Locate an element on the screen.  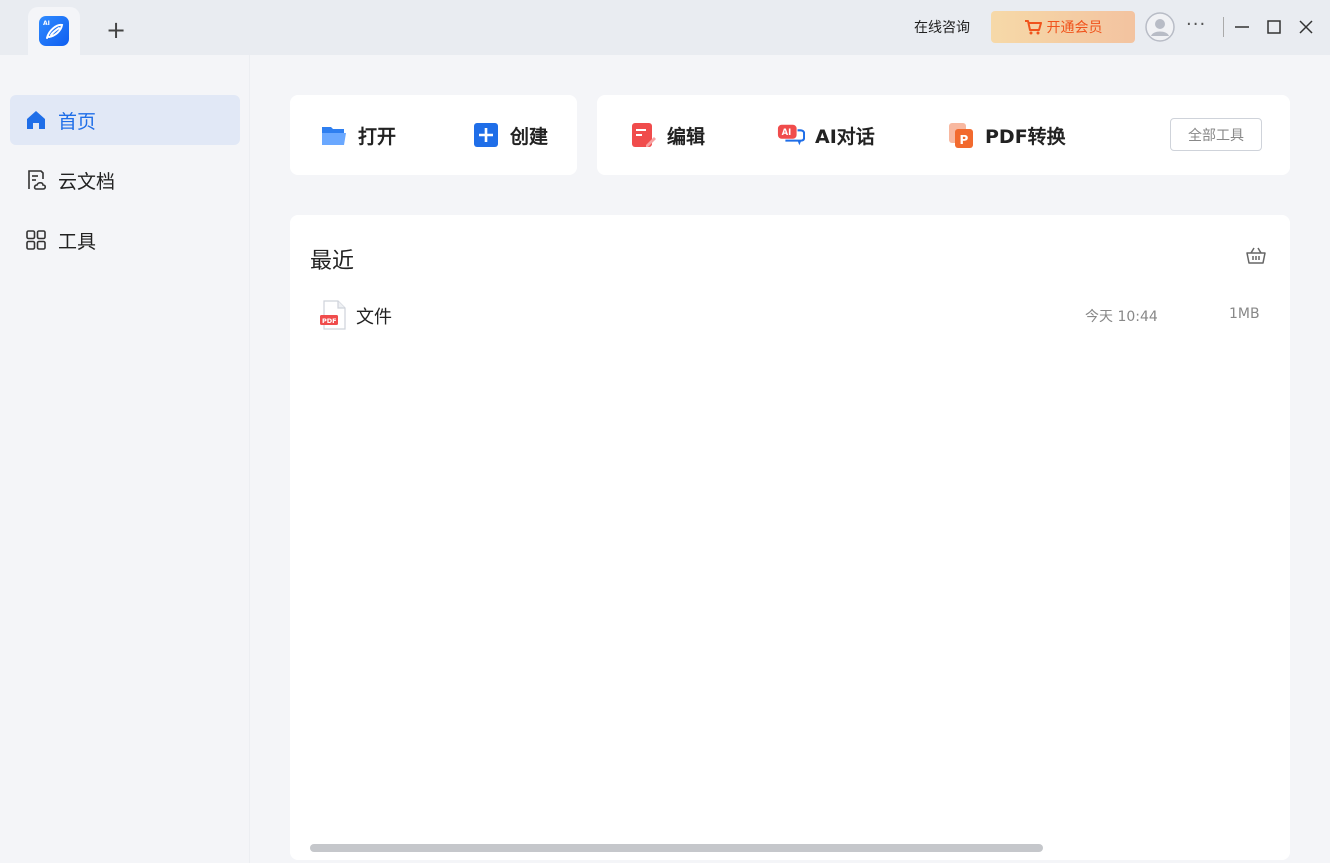
open-label: 打开 is located at coordinates (377, 136).